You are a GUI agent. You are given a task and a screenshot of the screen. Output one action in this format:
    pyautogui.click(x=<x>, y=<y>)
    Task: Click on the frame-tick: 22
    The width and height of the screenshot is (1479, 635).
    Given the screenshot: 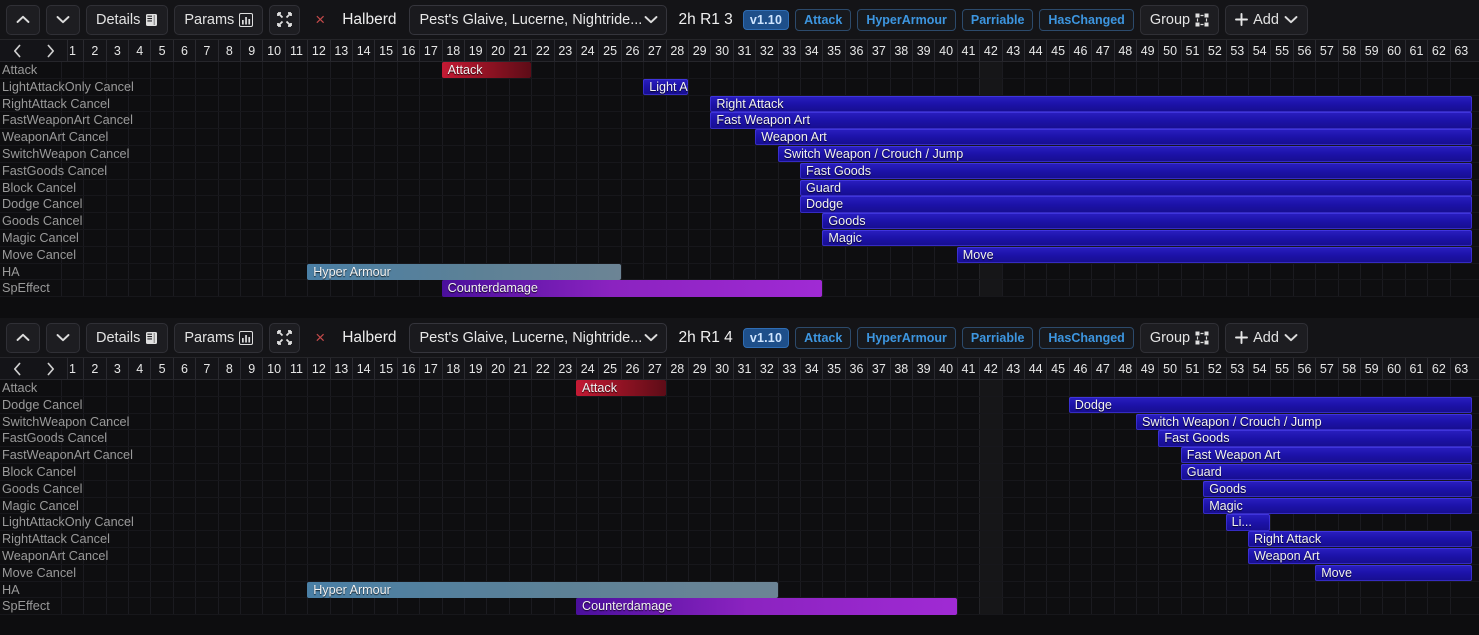 What is the action you would take?
    pyautogui.click(x=542, y=368)
    